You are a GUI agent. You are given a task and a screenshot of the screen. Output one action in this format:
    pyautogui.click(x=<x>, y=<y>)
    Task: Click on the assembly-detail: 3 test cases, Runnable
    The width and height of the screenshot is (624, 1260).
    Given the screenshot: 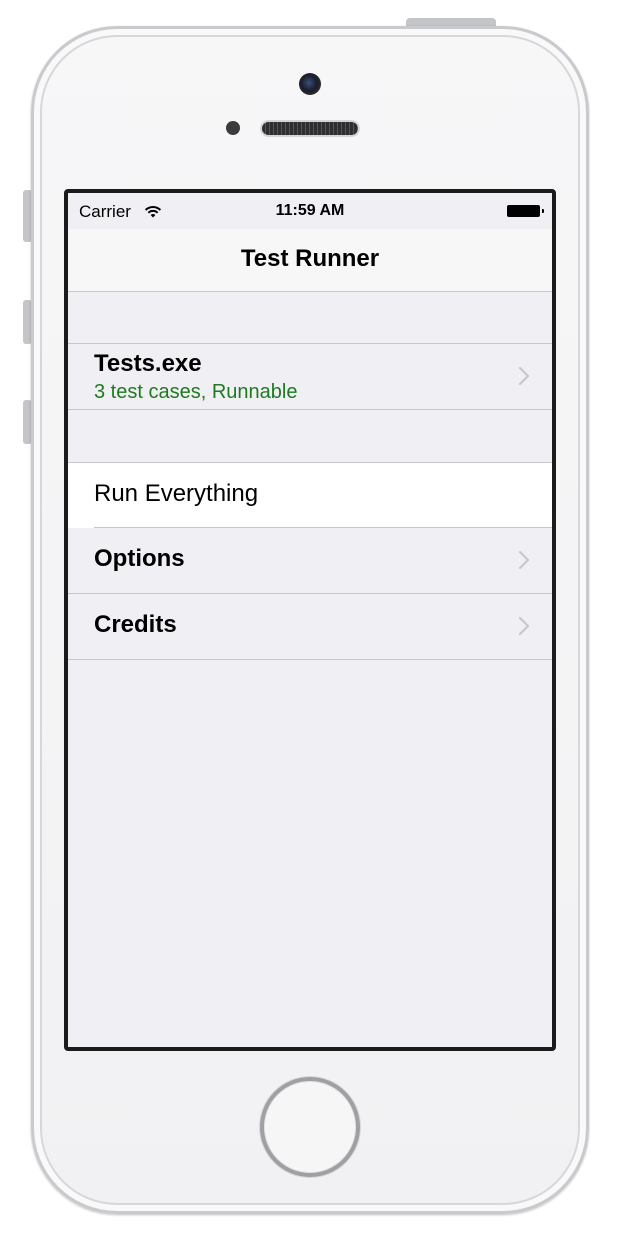 What is the action you would take?
    pyautogui.click(x=196, y=392)
    